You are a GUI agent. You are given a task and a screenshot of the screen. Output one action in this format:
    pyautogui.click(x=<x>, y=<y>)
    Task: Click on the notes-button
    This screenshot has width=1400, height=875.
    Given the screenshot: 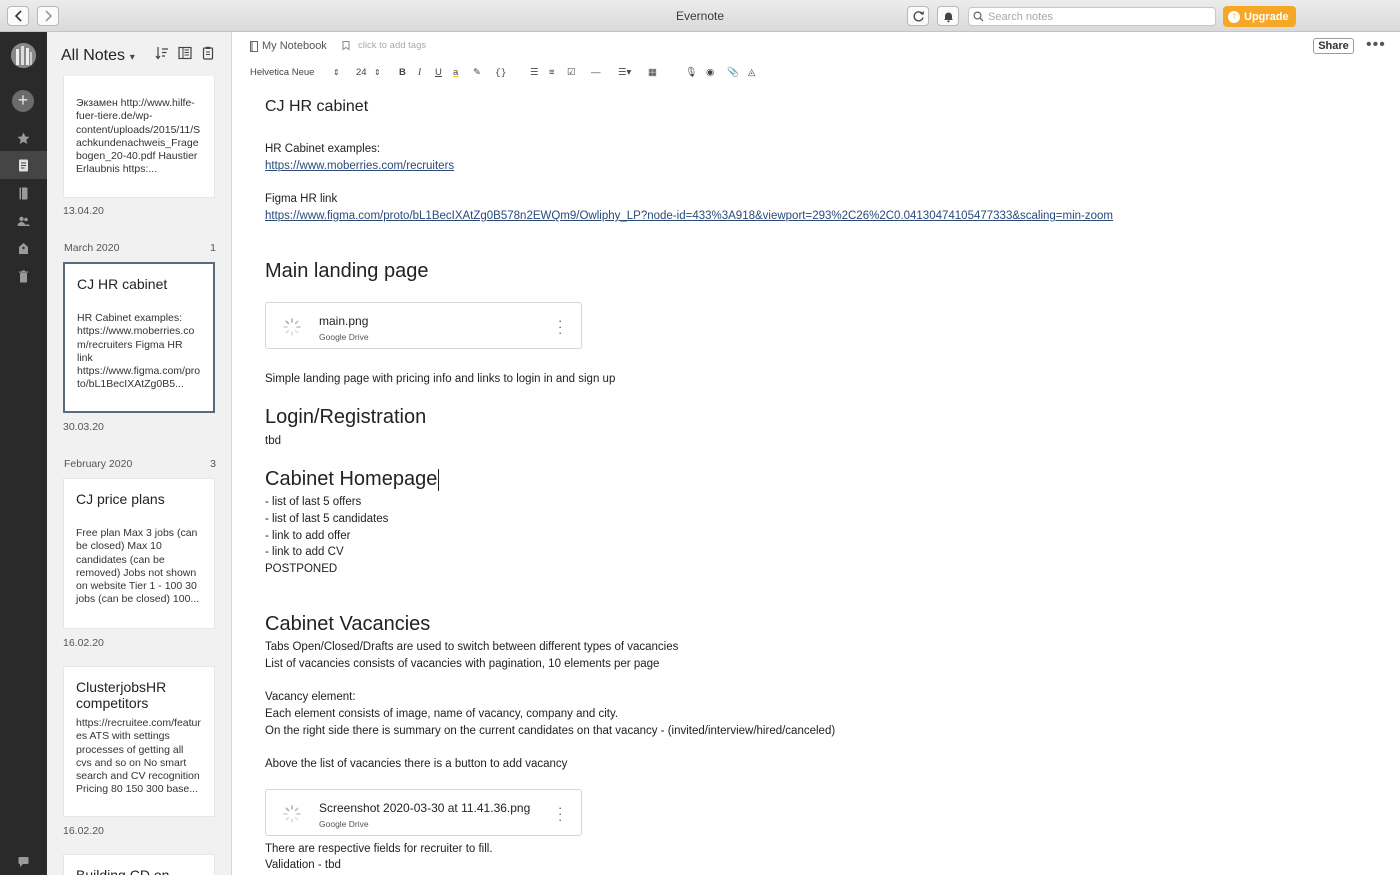 What is the action you would take?
    pyautogui.click(x=23, y=165)
    